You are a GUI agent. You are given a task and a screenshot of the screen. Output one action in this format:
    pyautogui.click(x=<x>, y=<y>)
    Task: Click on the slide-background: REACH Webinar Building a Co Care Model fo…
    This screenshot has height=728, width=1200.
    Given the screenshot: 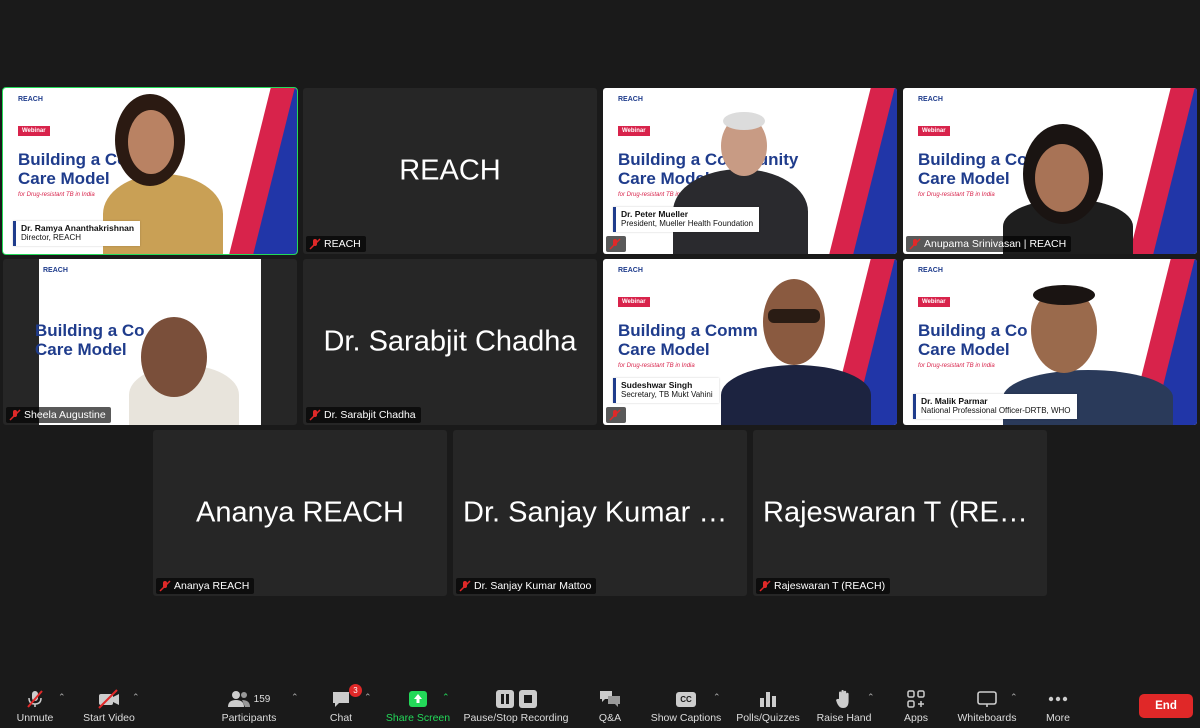 What is the action you would take?
    pyautogui.click(x=1050, y=171)
    